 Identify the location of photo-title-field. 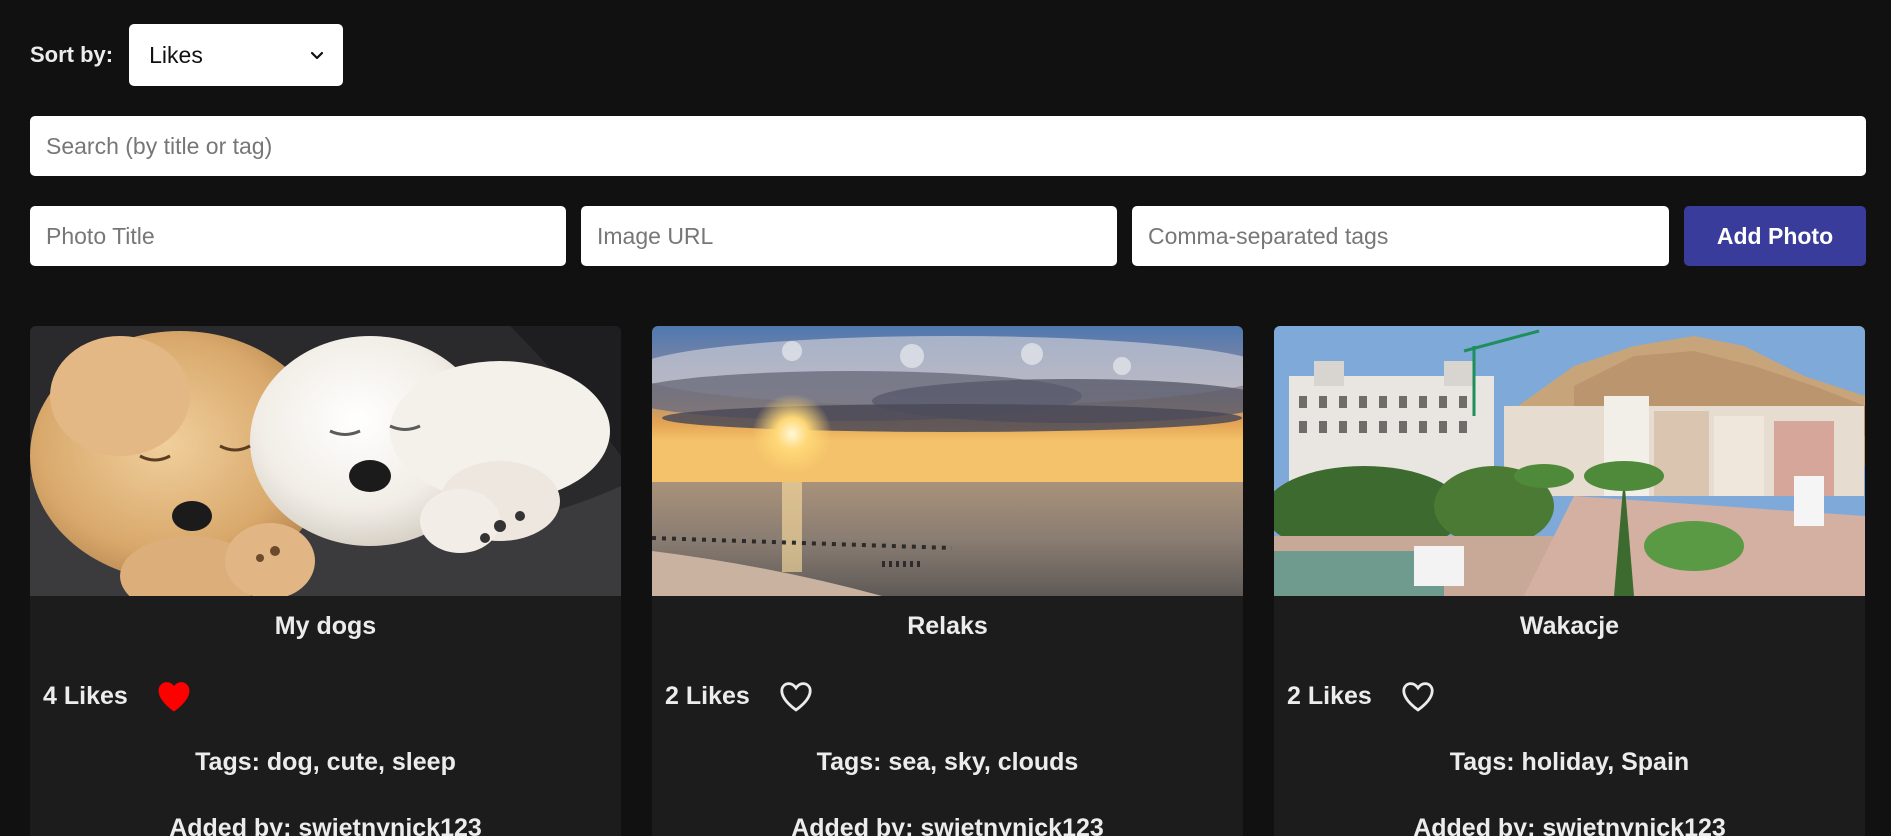
(298, 236).